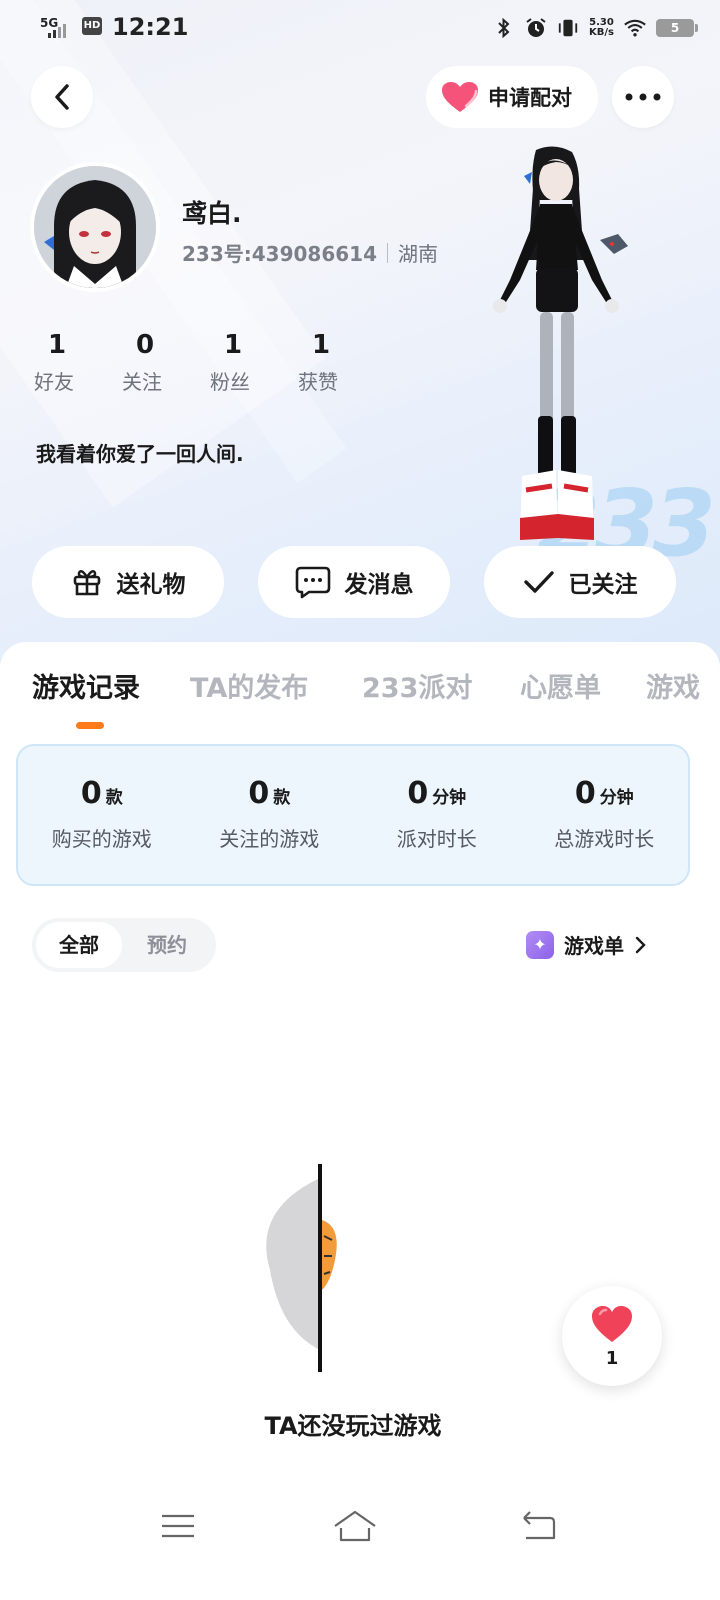 The width and height of the screenshot is (720, 1600). I want to click on tab-game-records: 游戏记录, so click(86, 685).